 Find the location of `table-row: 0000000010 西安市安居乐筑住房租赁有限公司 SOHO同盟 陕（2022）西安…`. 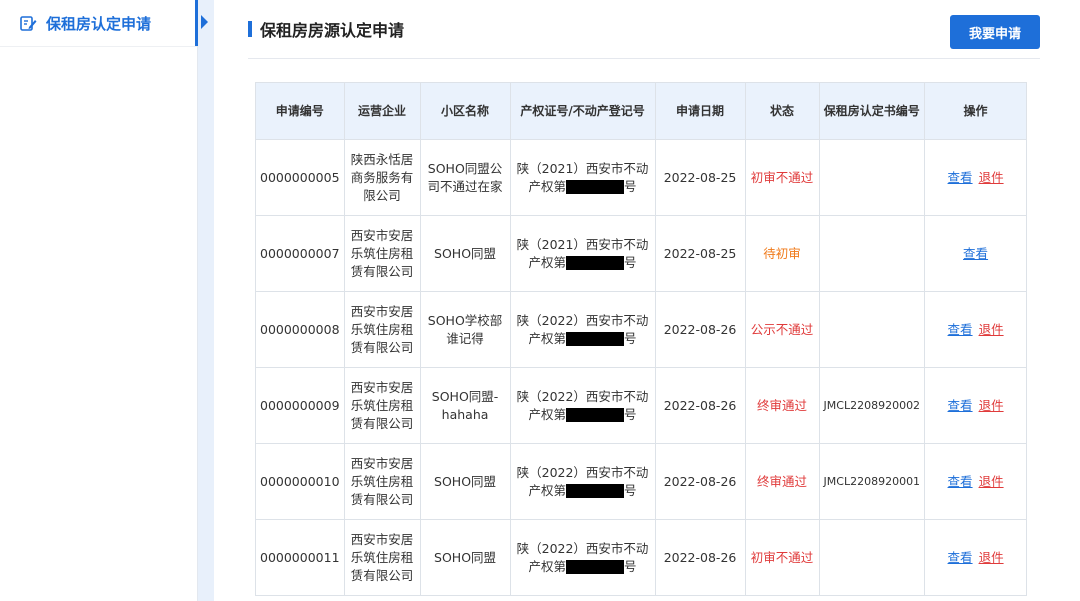

table-row: 0000000010 西安市安居乐筑住房租赁有限公司 SOHO同盟 陕（2022）西安… is located at coordinates (641, 481).